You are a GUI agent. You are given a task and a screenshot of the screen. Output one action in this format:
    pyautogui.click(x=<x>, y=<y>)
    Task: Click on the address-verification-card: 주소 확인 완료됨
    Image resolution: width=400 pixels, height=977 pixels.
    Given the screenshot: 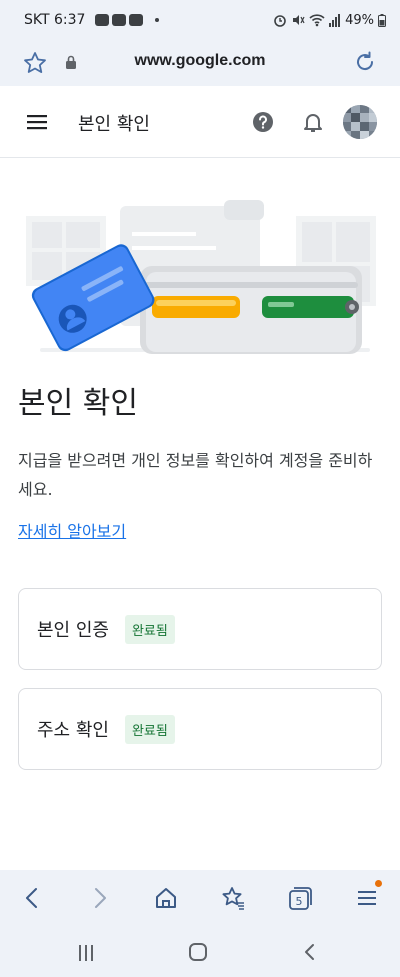 What is the action you would take?
    pyautogui.click(x=200, y=729)
    